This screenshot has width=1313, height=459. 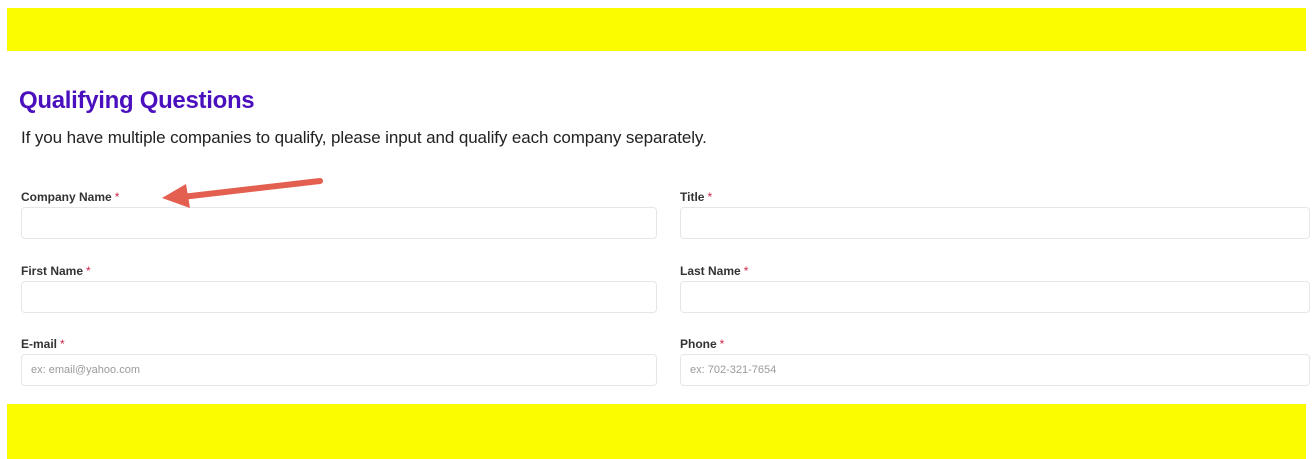 What do you see at coordinates (52, 271) in the screenshot?
I see `first-name-label: First Name` at bounding box center [52, 271].